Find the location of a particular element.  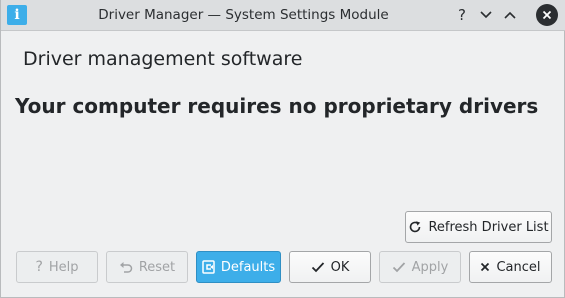

cancel-button: Cancel is located at coordinates (510, 267).